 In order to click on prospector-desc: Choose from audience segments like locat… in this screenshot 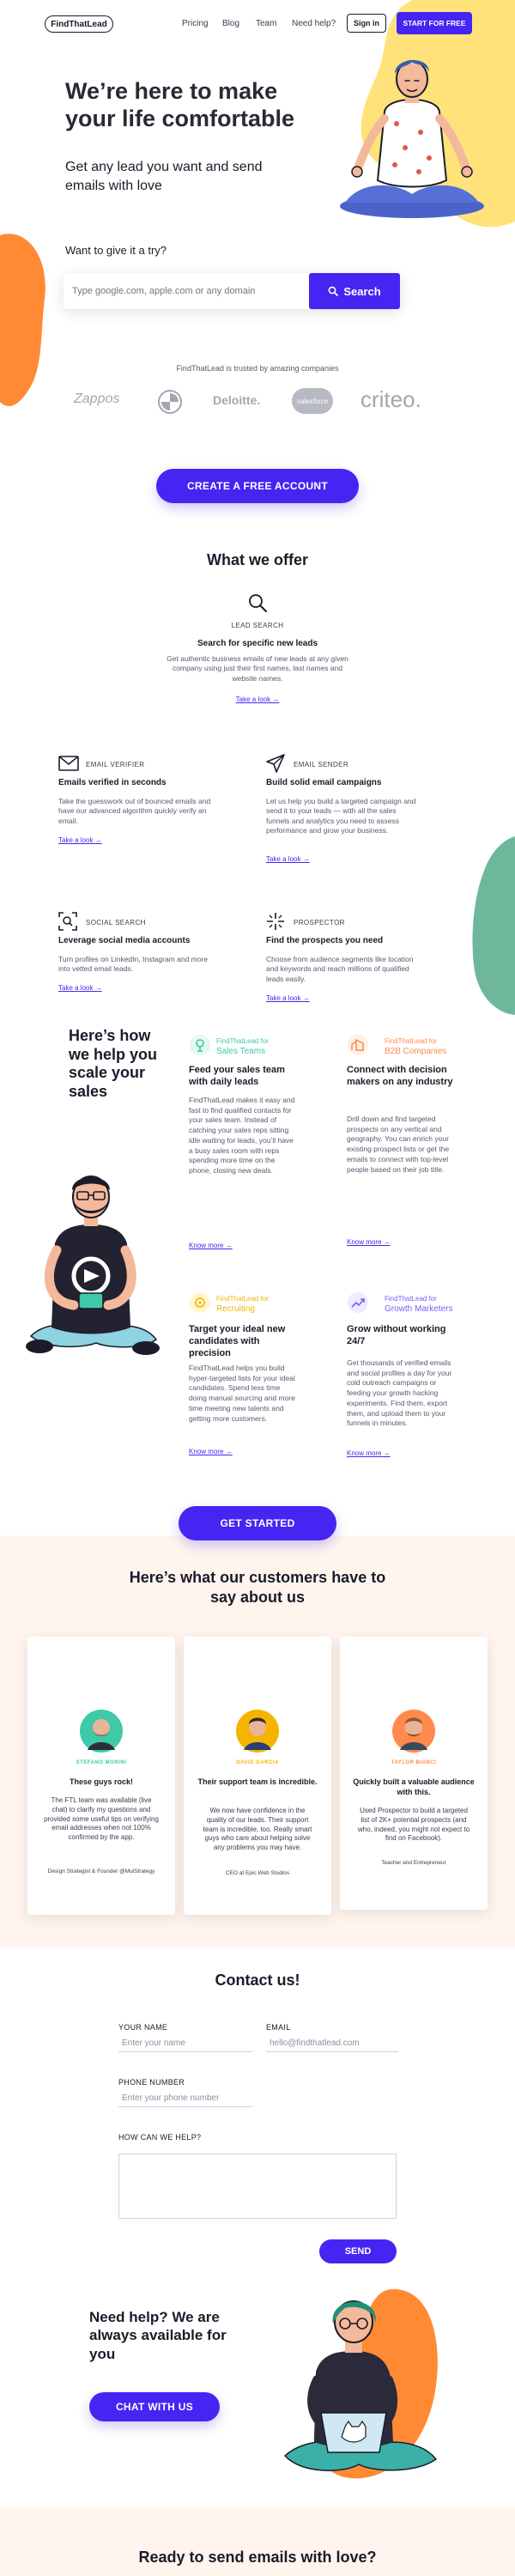, I will do `click(340, 969)`.